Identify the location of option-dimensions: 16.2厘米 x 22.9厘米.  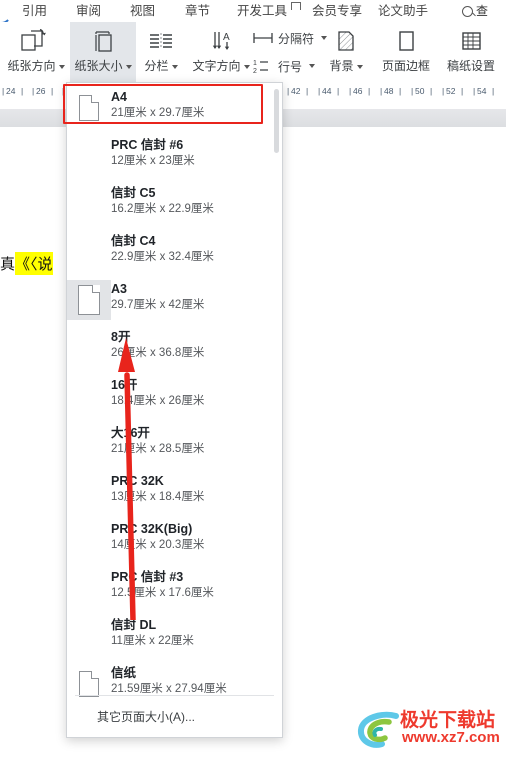
(162, 209).